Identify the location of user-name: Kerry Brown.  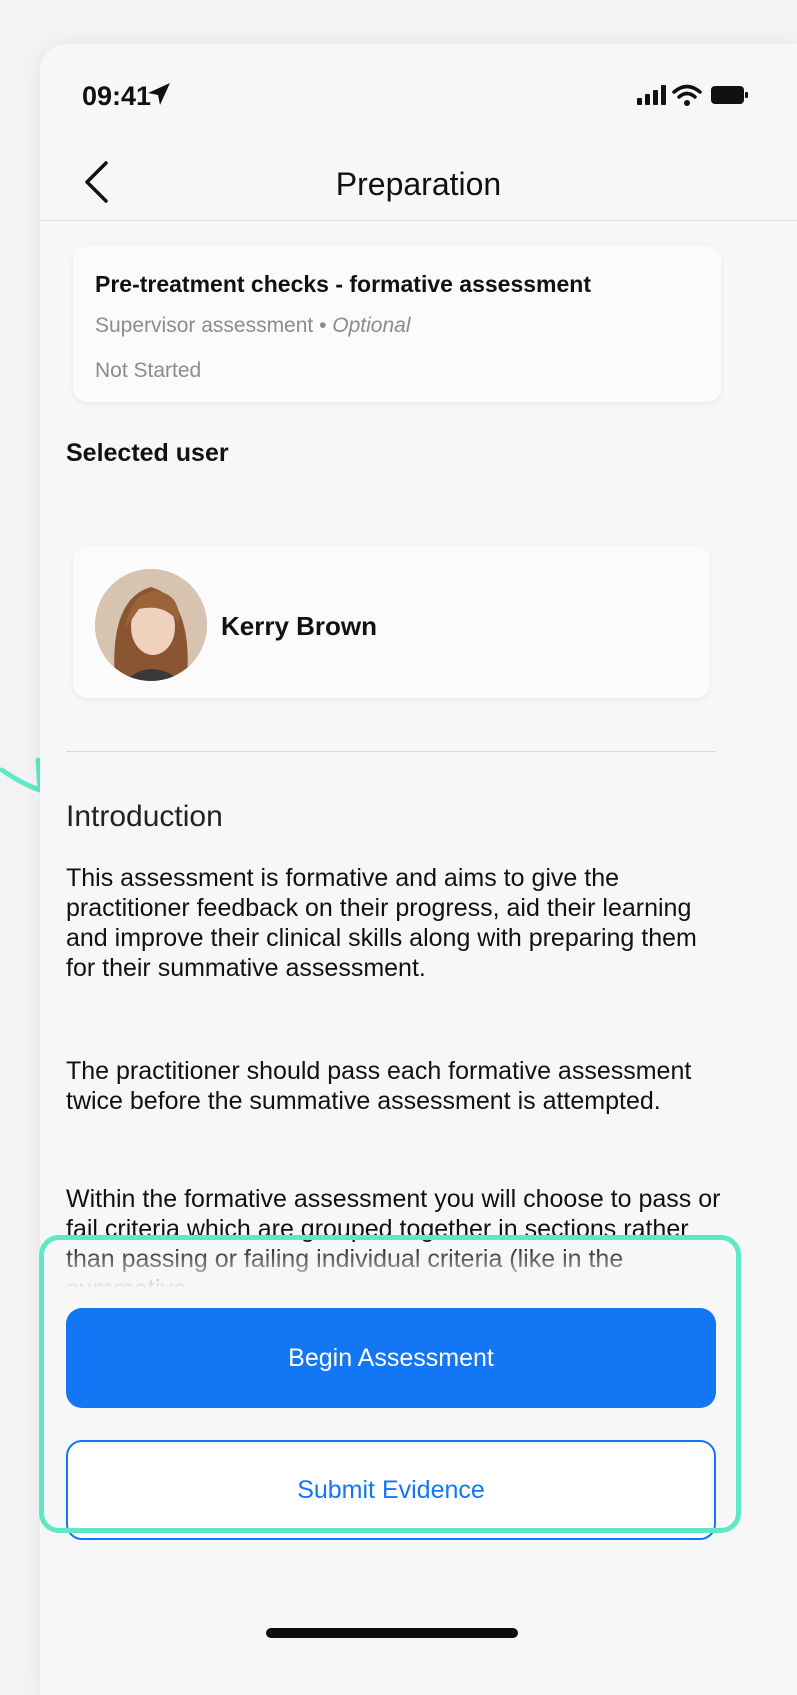
(299, 626).